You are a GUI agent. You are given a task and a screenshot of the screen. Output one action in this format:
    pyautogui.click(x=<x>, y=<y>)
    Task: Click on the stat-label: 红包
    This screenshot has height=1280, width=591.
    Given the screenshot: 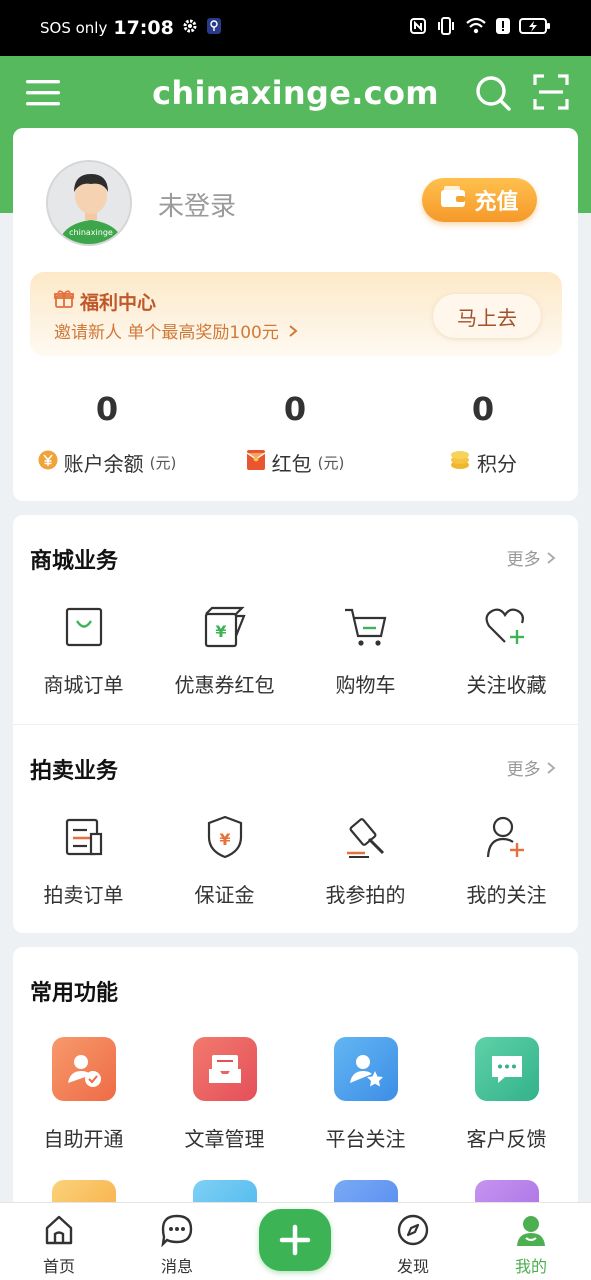 What is the action you would take?
    pyautogui.click(x=291, y=464)
    